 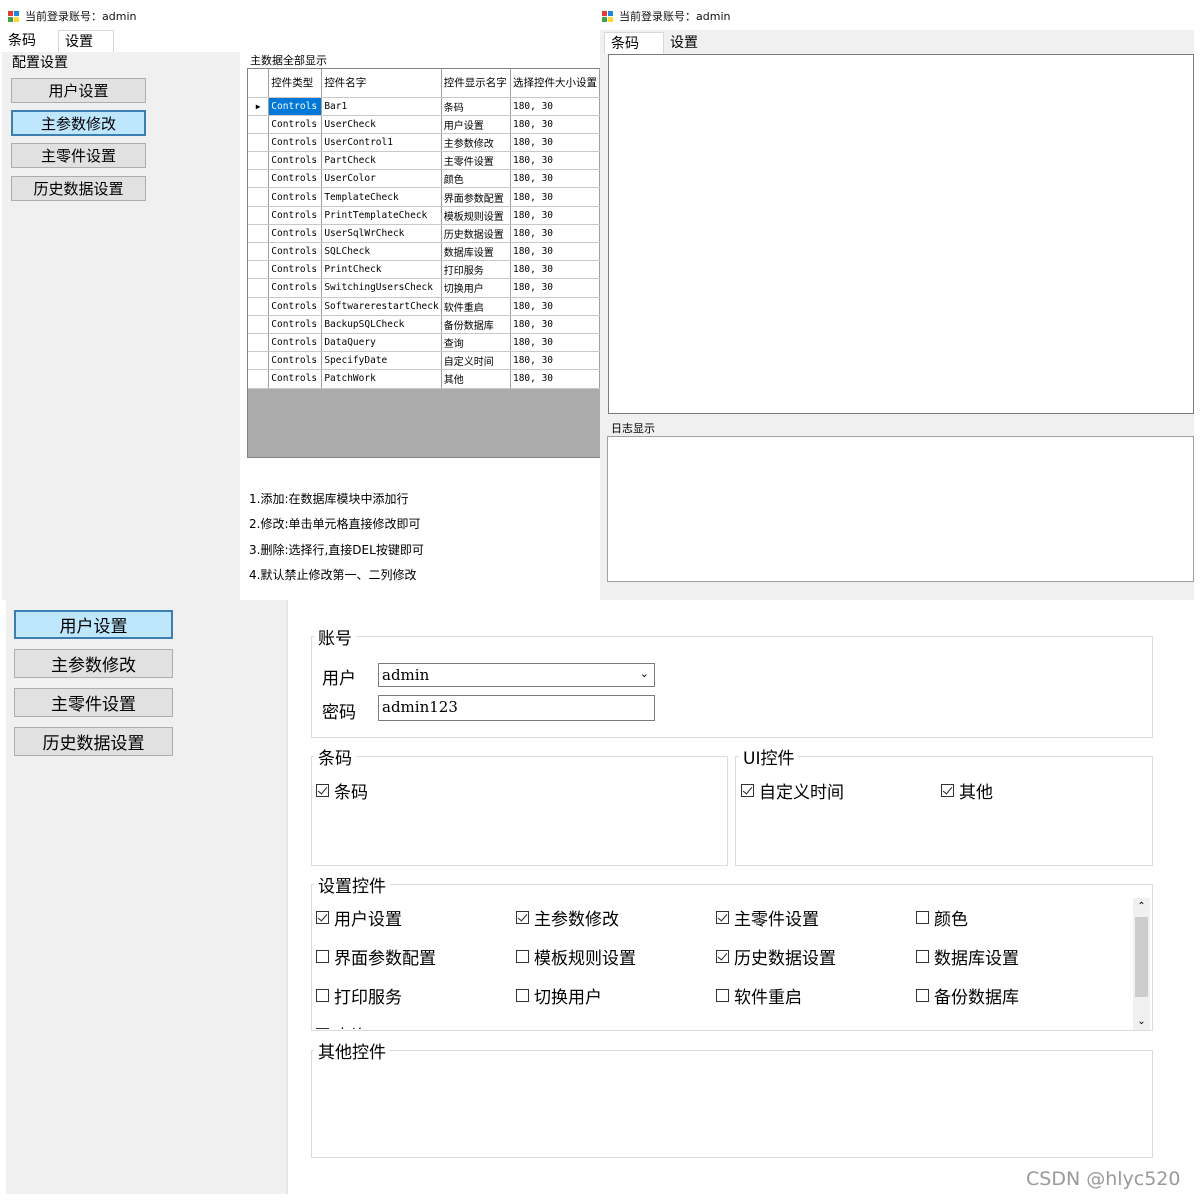 I want to click on cell-name: SQLCheck, so click(x=381, y=252).